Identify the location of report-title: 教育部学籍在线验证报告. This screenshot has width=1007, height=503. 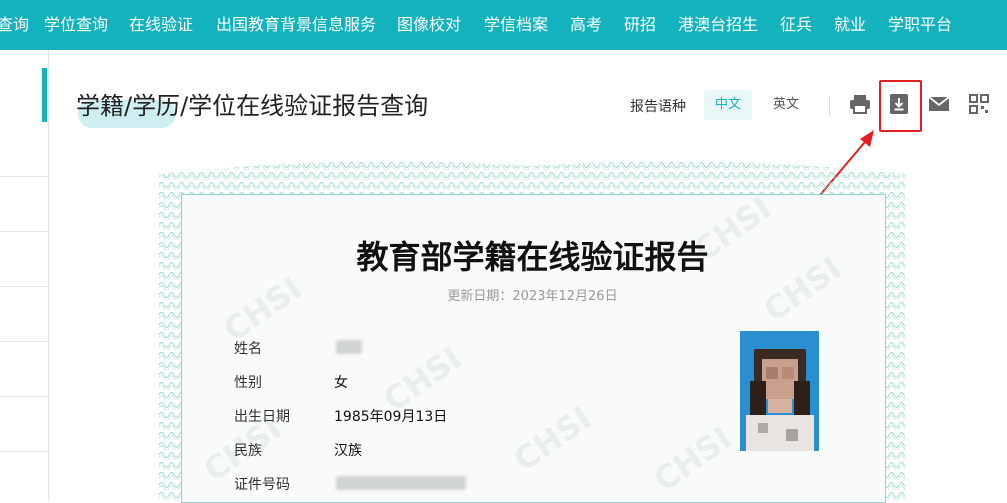
(532, 257).